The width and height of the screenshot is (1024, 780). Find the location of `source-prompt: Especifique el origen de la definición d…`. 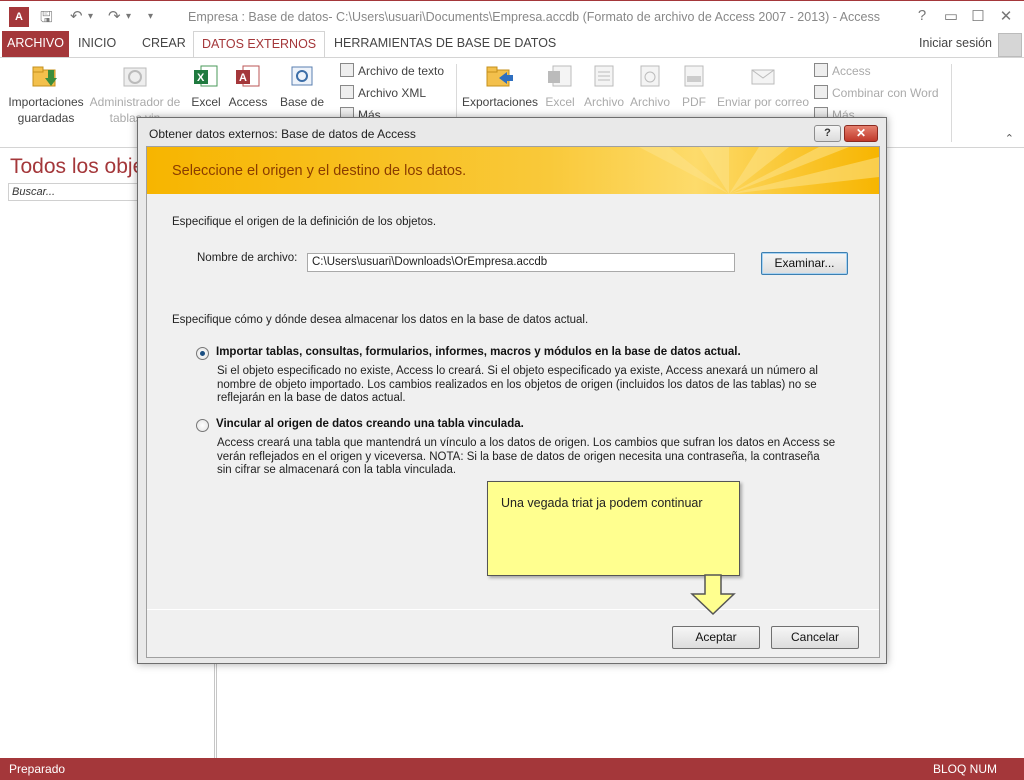

source-prompt: Especifique el origen de la definición d… is located at coordinates (304, 222).